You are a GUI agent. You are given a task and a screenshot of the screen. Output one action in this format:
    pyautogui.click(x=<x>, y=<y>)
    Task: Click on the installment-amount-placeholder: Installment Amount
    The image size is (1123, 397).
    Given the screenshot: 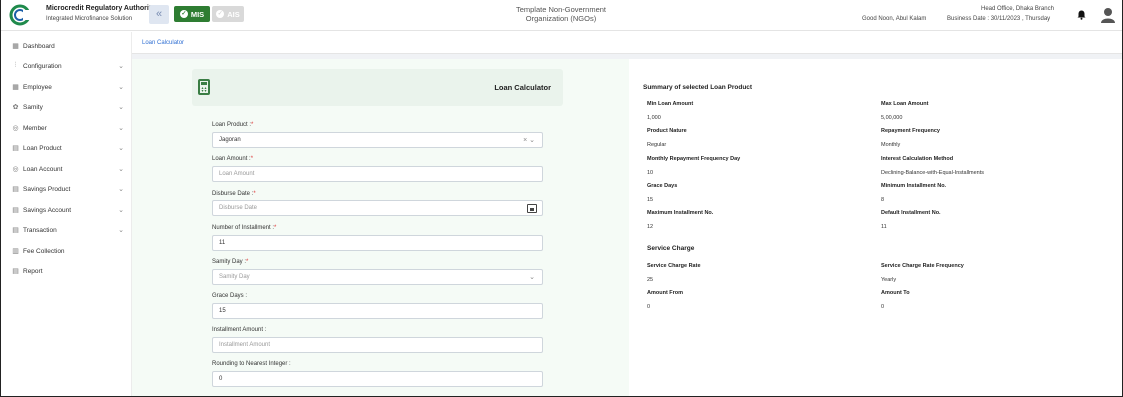 What is the action you would take?
    pyautogui.click(x=245, y=345)
    